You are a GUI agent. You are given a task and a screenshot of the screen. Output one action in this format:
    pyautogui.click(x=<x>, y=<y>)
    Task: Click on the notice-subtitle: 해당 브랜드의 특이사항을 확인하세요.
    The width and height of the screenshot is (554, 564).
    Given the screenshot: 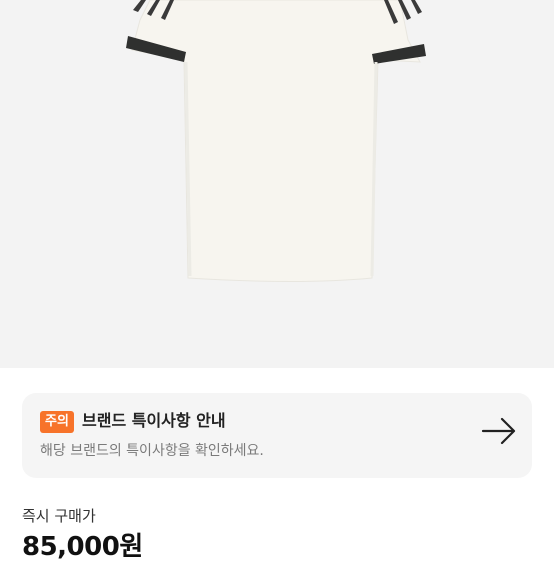 What is the action you would take?
    pyautogui.click(x=152, y=451)
    